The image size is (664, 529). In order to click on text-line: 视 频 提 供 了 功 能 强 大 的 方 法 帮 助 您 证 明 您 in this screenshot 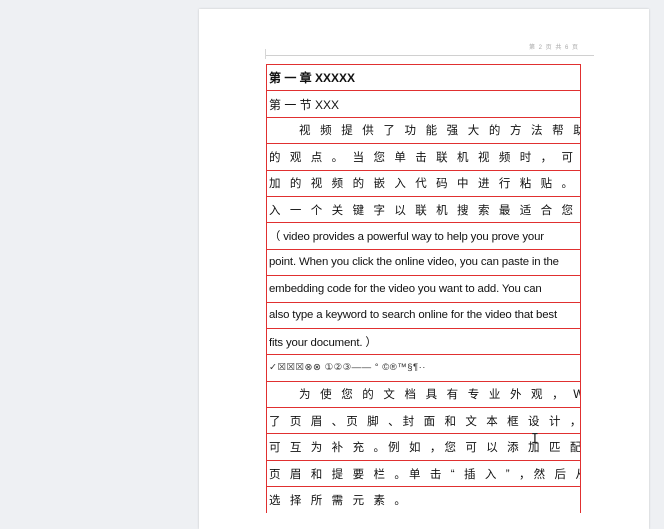, I will do `click(423, 129)`.